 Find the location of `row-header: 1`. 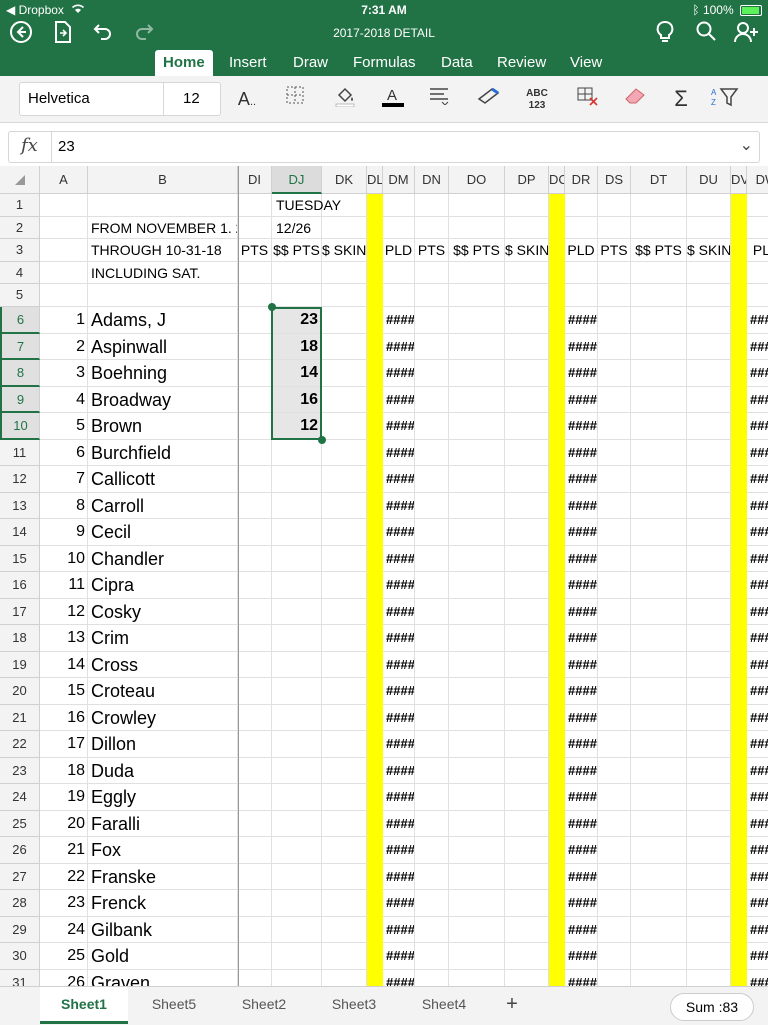

row-header: 1 is located at coordinates (20, 205).